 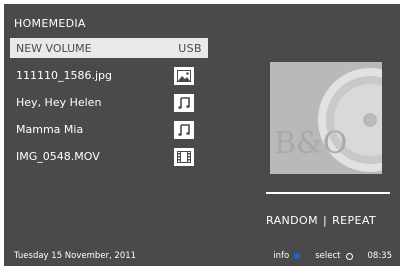 What do you see at coordinates (64, 75) in the screenshot?
I see `list-item-label: 111110_1586.jpg` at bounding box center [64, 75].